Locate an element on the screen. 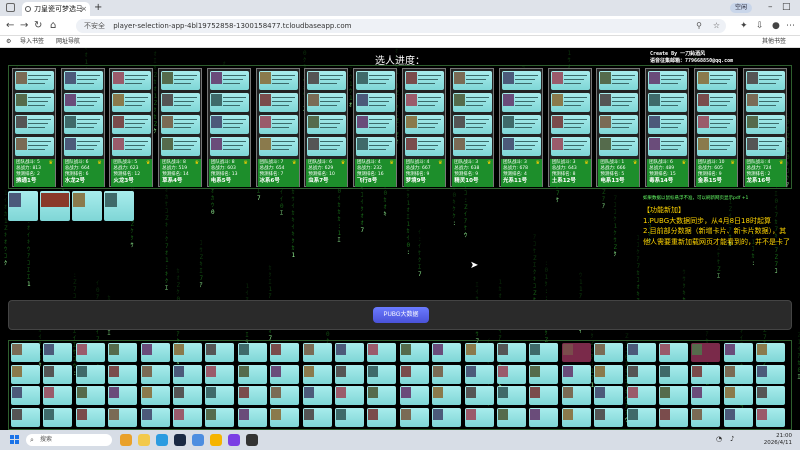 The width and height of the screenshot is (800, 450). taskbar-edge-icon is located at coordinates (162, 440).